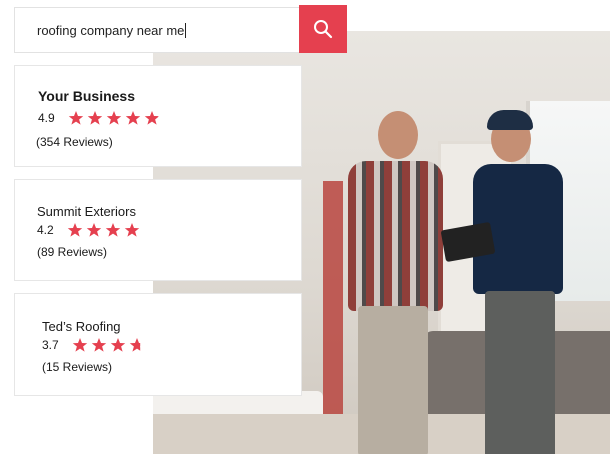 The width and height of the screenshot is (610, 454). I want to click on review-count: (354 Reviews), so click(74, 142).